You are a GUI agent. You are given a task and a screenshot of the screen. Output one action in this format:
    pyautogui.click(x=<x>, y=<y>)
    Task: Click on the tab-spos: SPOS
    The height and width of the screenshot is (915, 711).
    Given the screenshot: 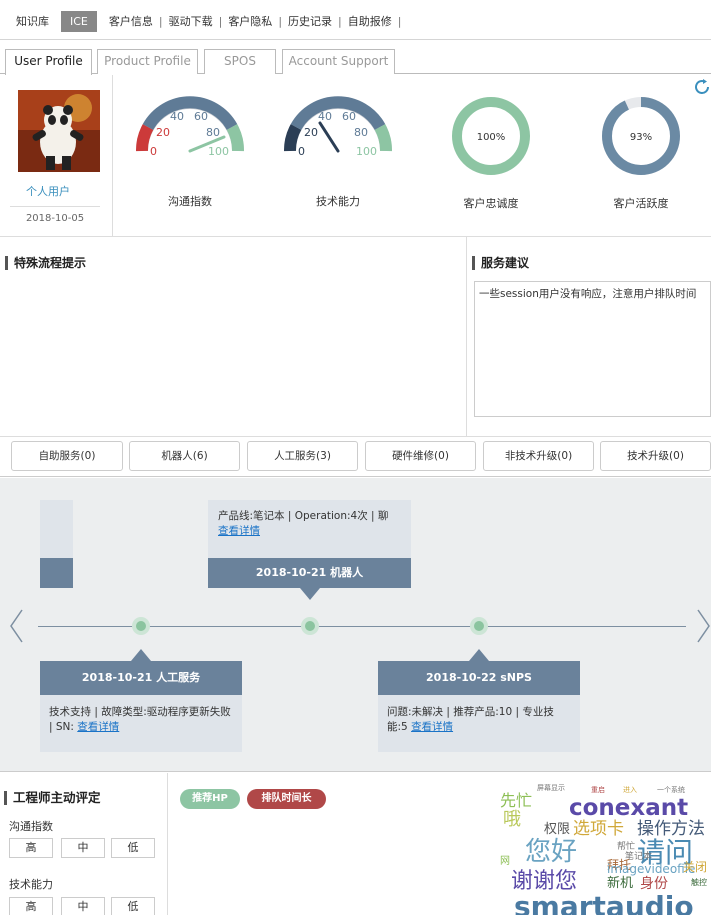 What is the action you would take?
    pyautogui.click(x=240, y=61)
    